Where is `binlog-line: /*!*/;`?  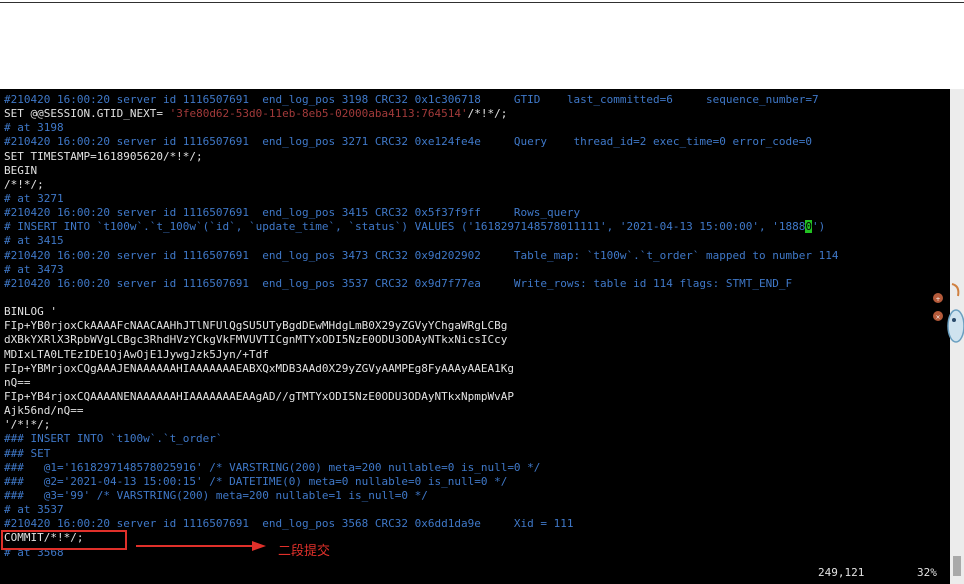
binlog-line: /*!*/; is located at coordinates (24, 184).